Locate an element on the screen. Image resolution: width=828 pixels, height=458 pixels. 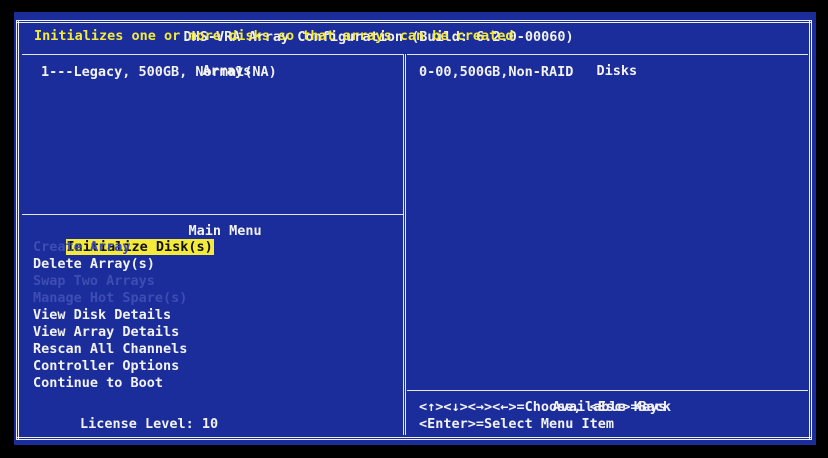
outer-border-bottom is located at coordinates (414, 438).